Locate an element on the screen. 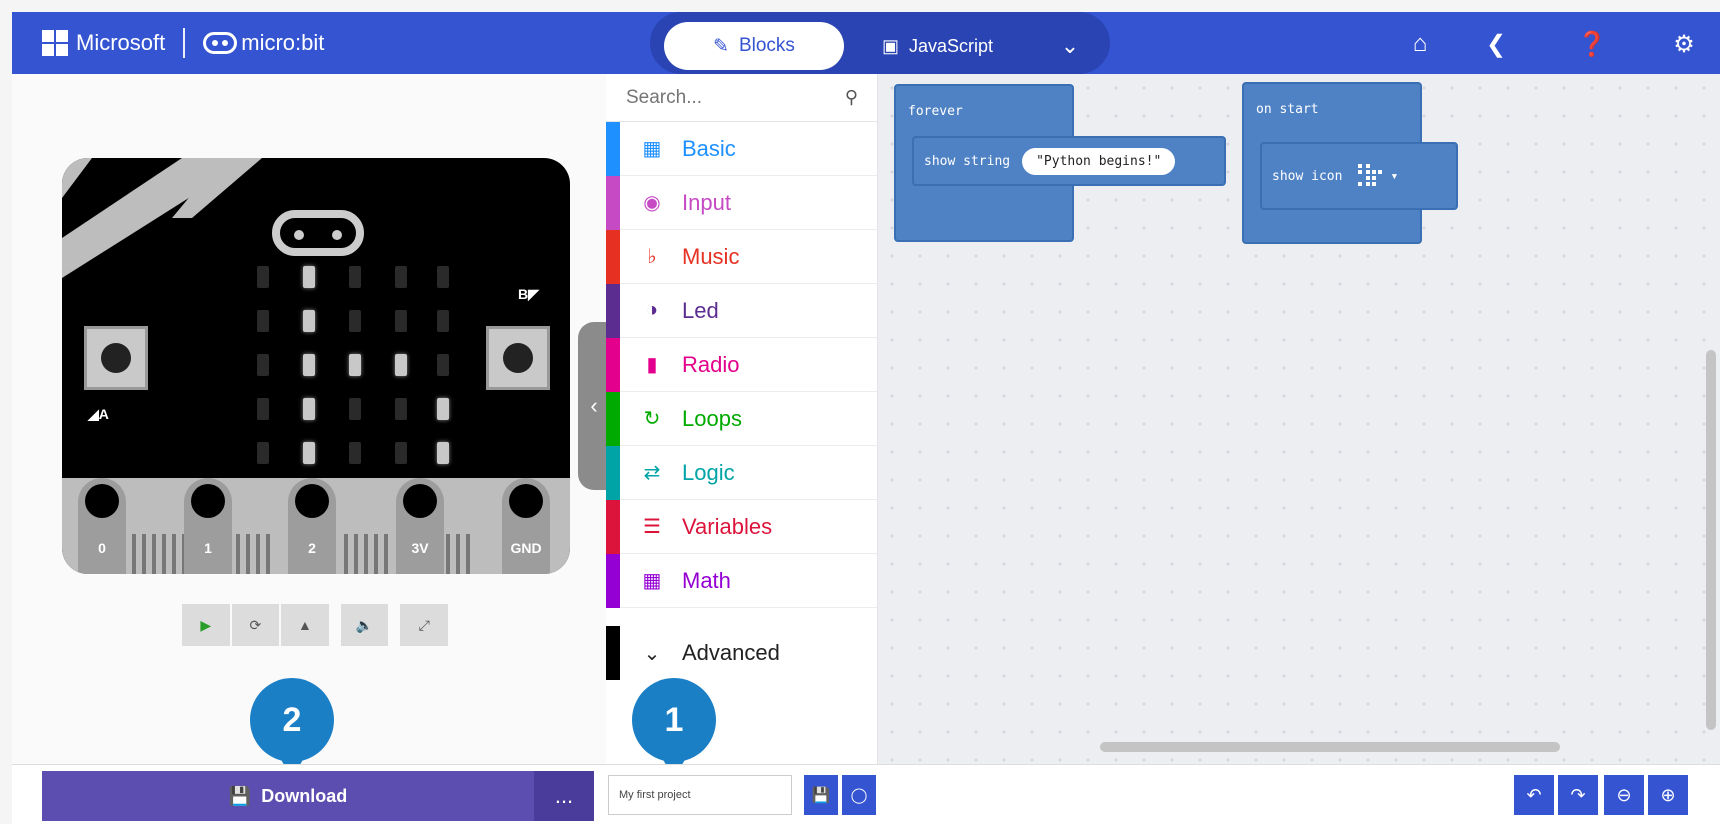 This screenshot has height=824, width=1720. controls-gap is located at coordinates (335, 625).